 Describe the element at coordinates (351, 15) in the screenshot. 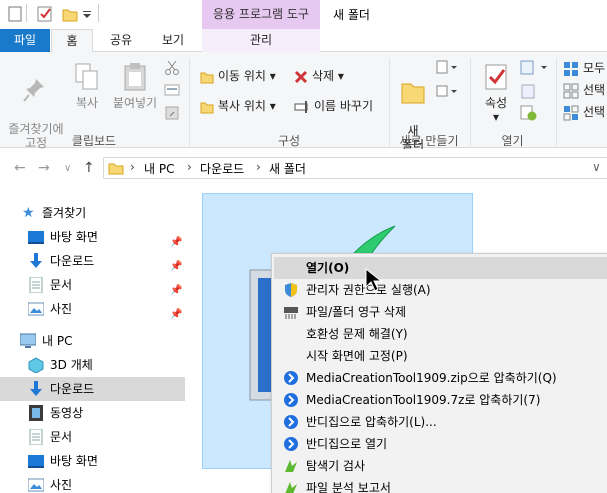

I see `window-title: 새 폴더` at that location.